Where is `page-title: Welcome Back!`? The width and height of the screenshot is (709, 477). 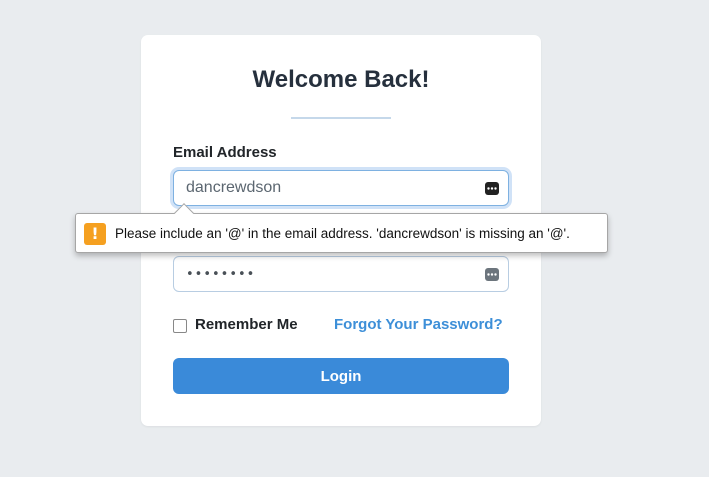
page-title: Welcome Back! is located at coordinates (341, 79).